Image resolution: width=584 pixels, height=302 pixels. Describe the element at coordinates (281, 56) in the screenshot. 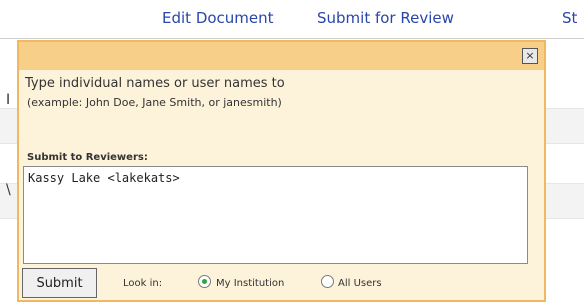

I see `popup-title-bar: ×` at that location.